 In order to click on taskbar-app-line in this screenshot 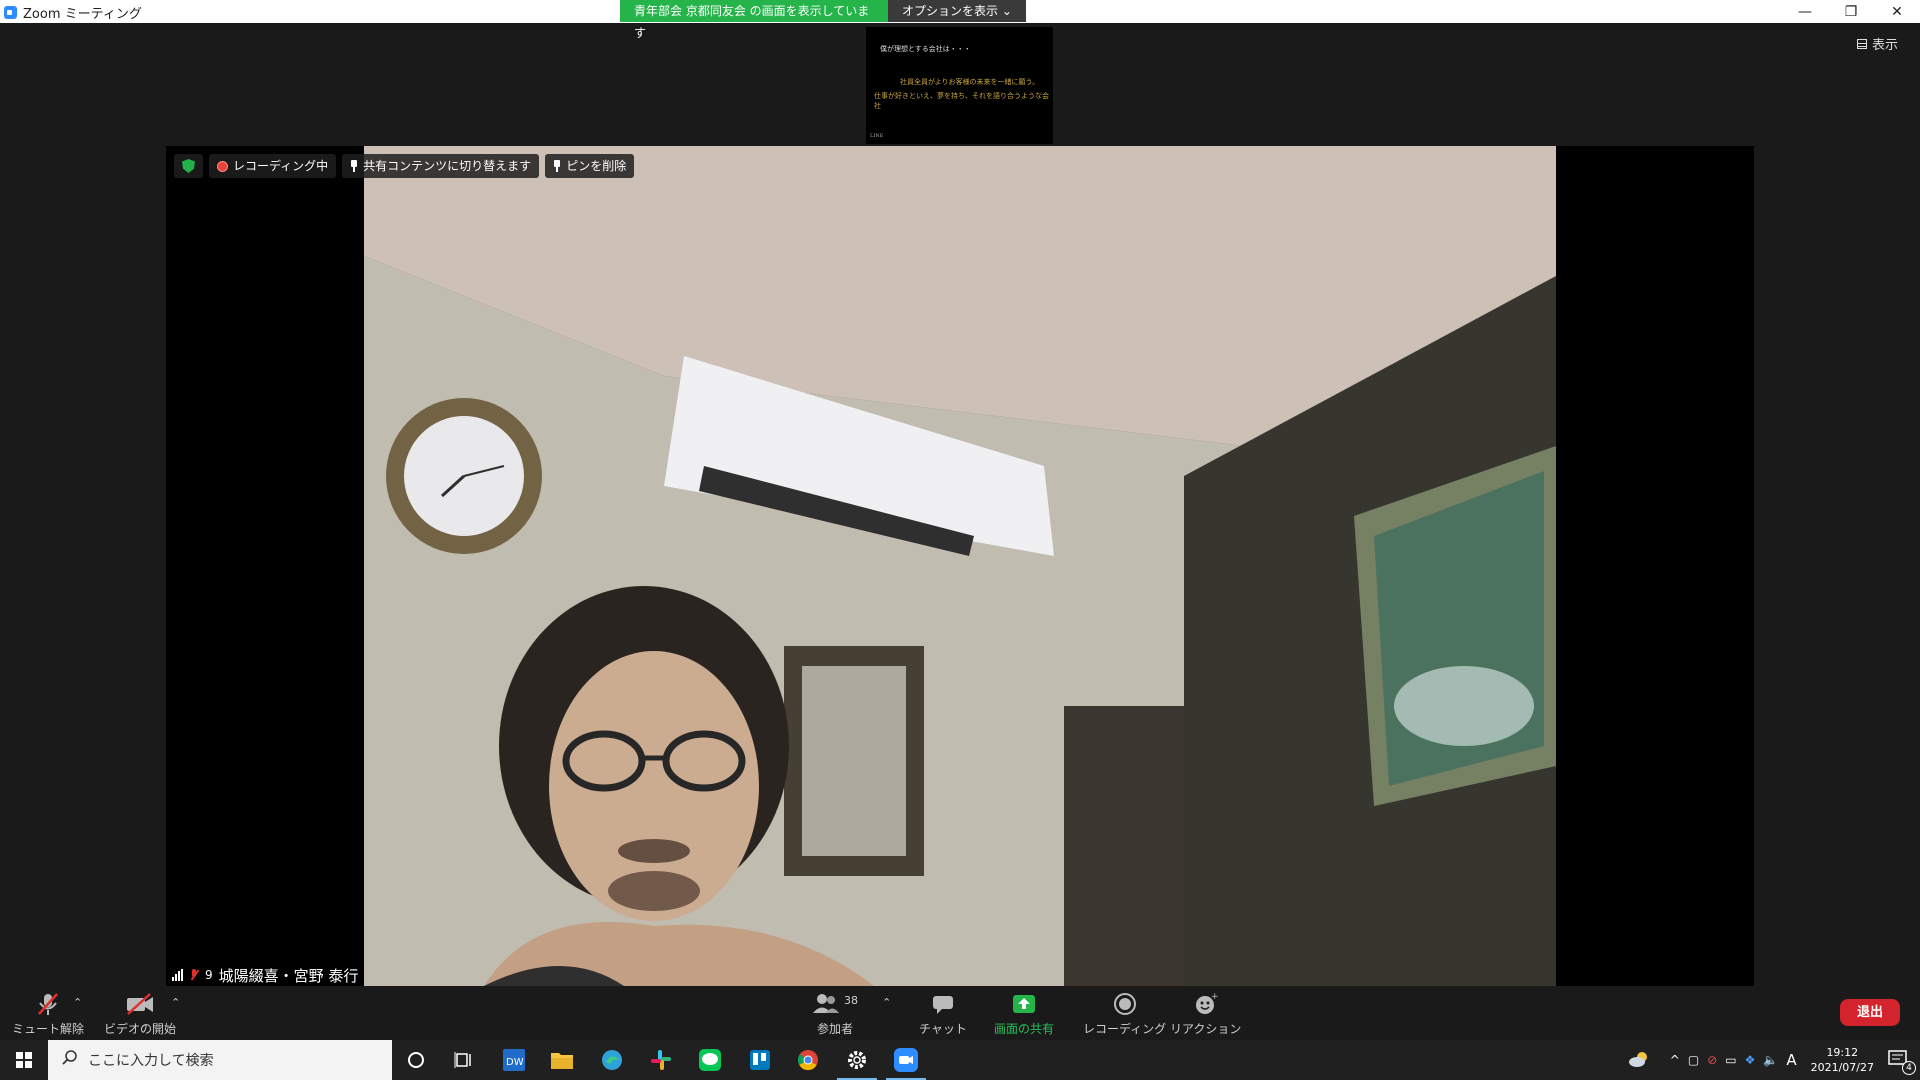, I will do `click(710, 1060)`.